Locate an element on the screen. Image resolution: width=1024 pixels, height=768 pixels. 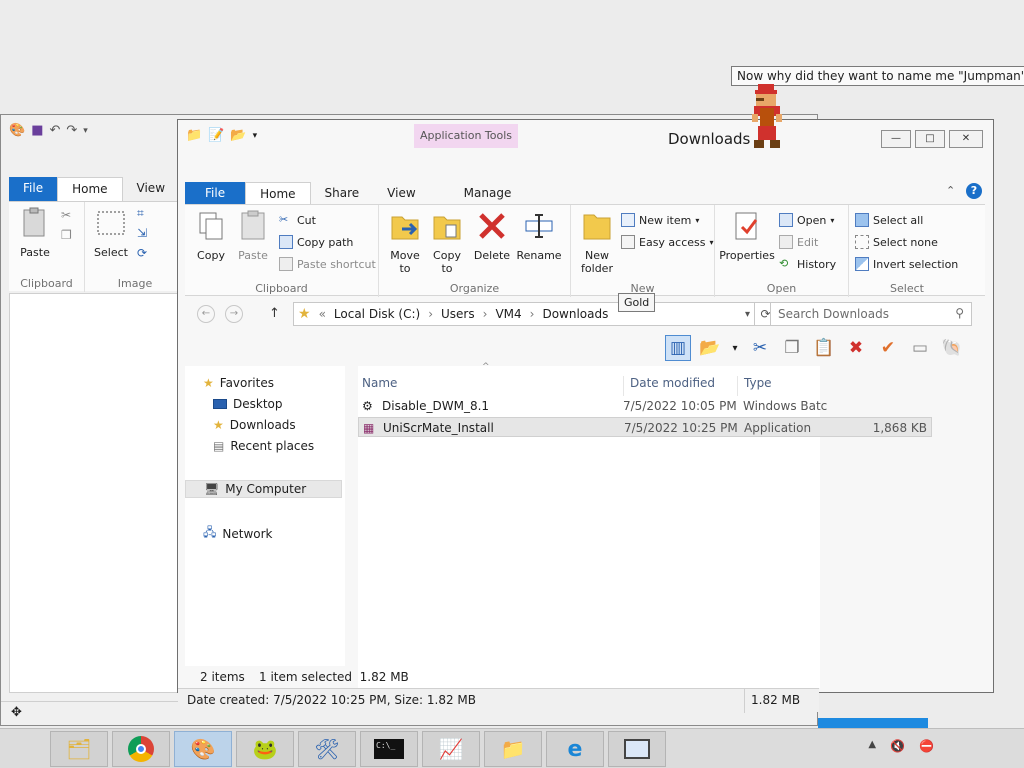
taskbar-chrome is located at coordinates (141, 749).